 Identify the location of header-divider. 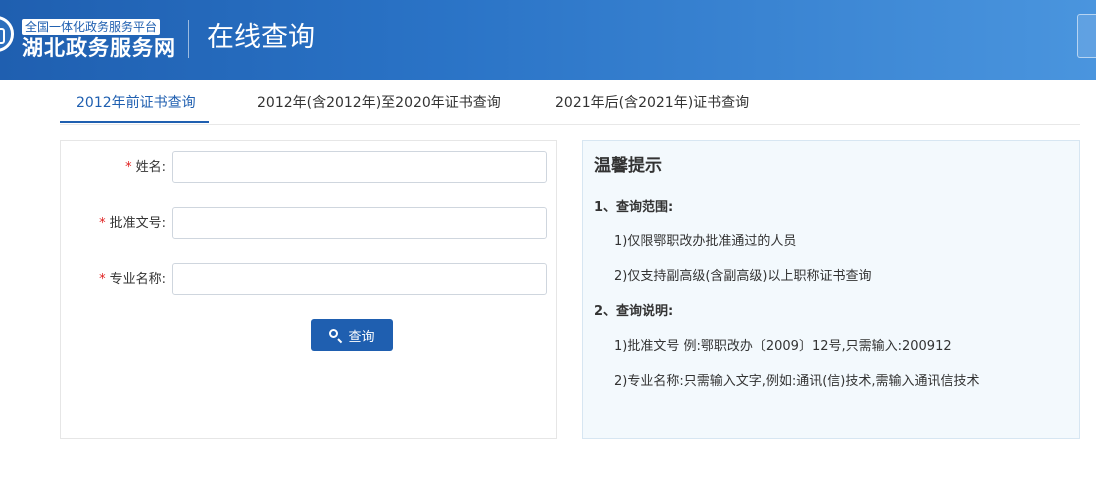
(188, 39).